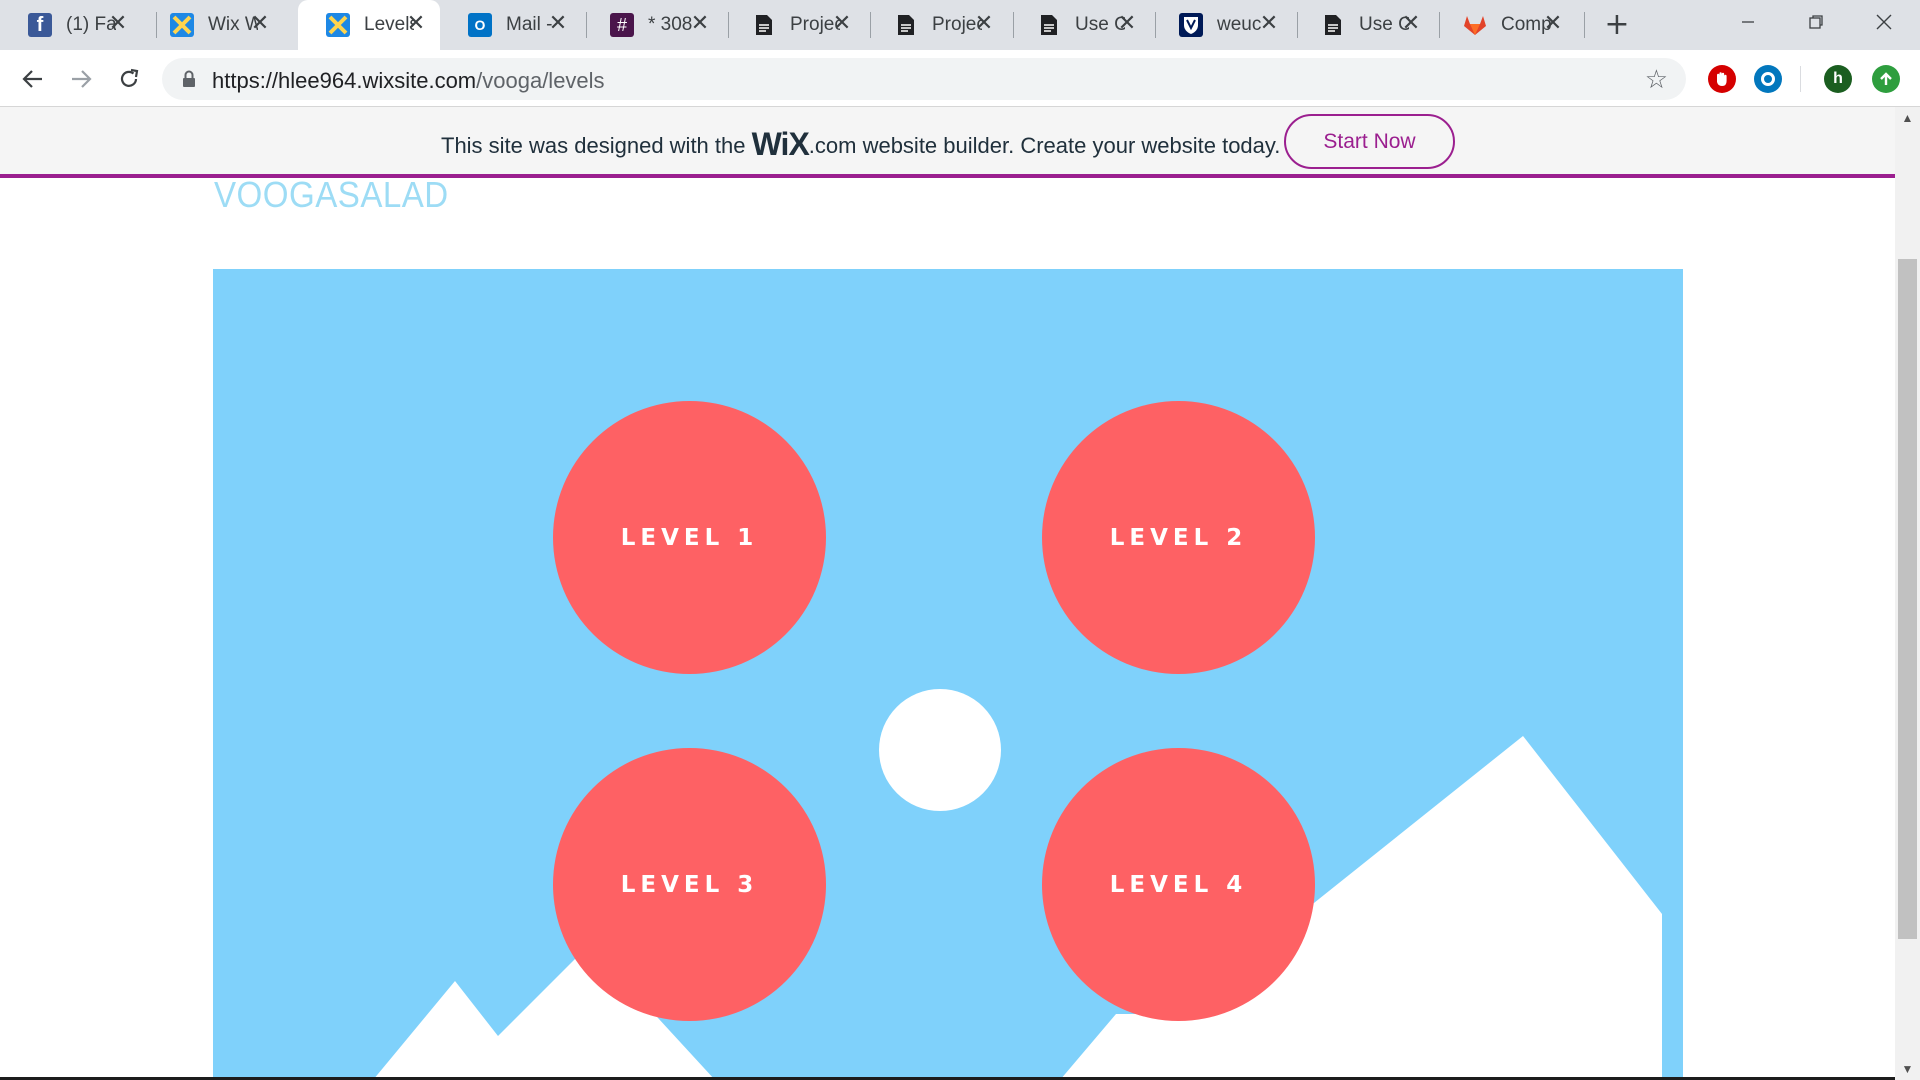 Image resolution: width=1920 pixels, height=1080 pixels. Describe the element at coordinates (1907, 118) in the screenshot. I see `scroll-up-arrow-icon: ▲` at that location.